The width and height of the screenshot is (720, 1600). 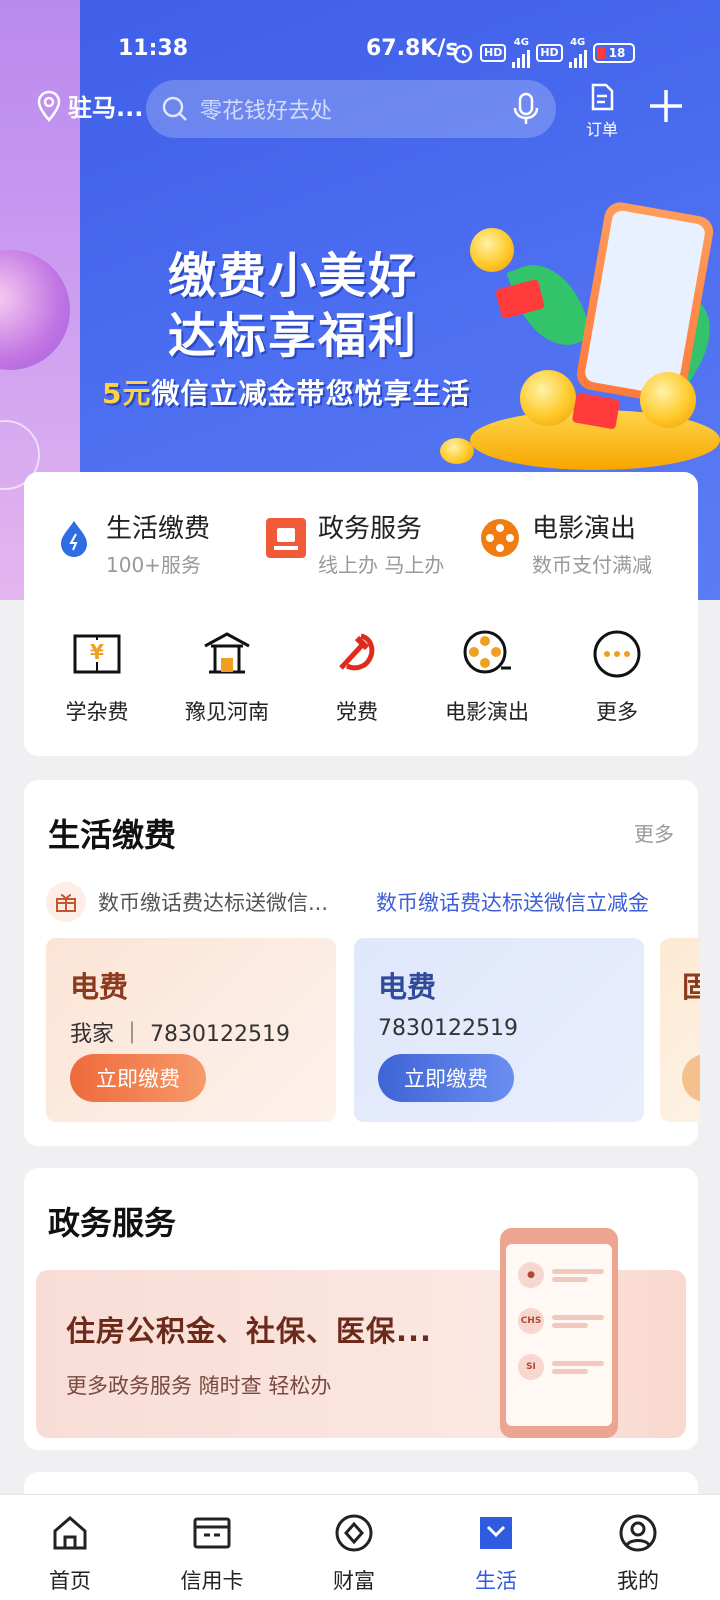 What do you see at coordinates (617, 654) in the screenshot?
I see `more-dots-icon` at bounding box center [617, 654].